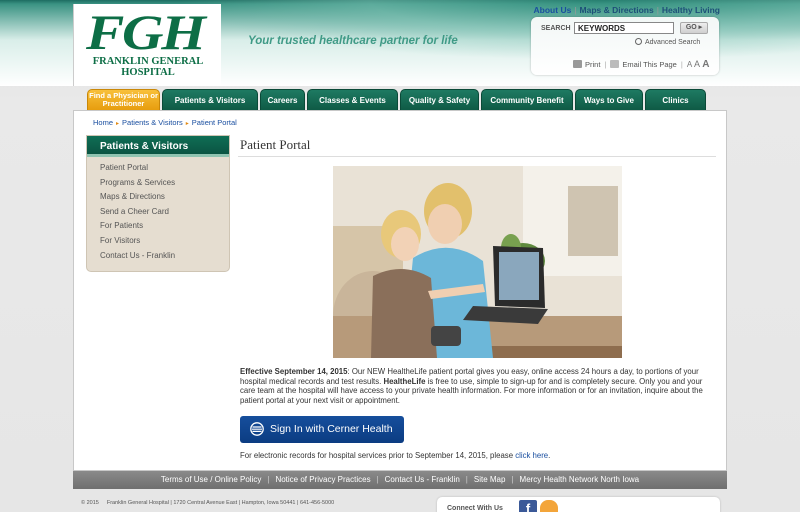 Image resolution: width=800 pixels, height=512 pixels. I want to click on sidebar-item-for-visitors: For Visitors, so click(164, 241).